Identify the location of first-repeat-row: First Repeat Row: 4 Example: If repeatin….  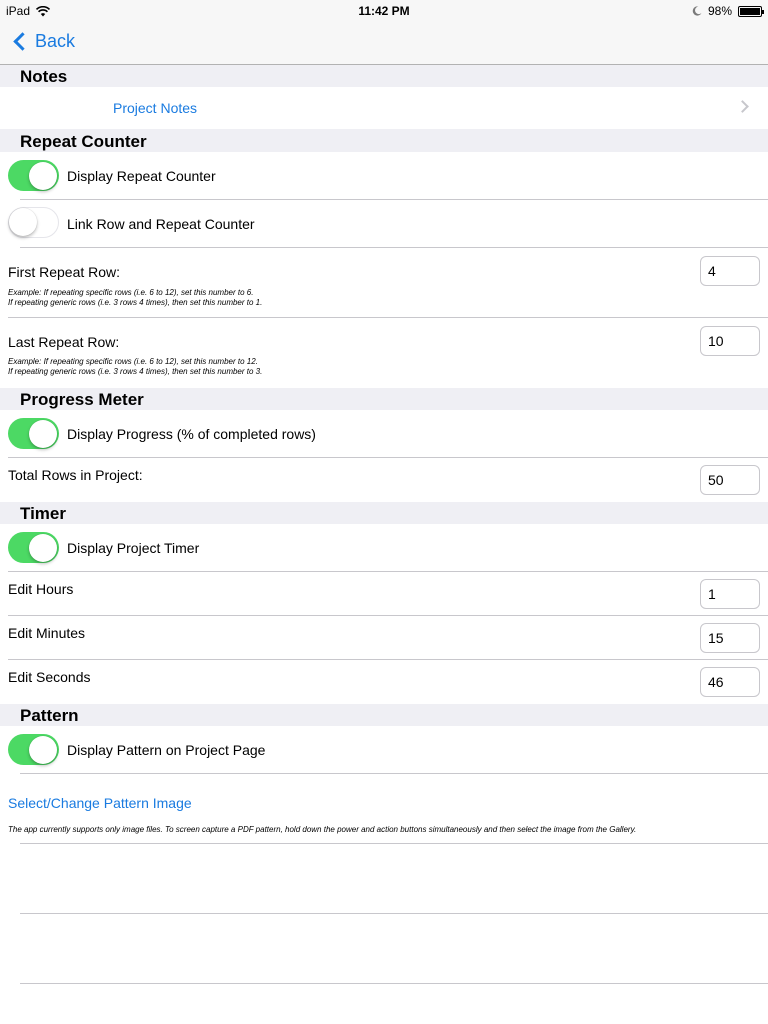
(384, 283).